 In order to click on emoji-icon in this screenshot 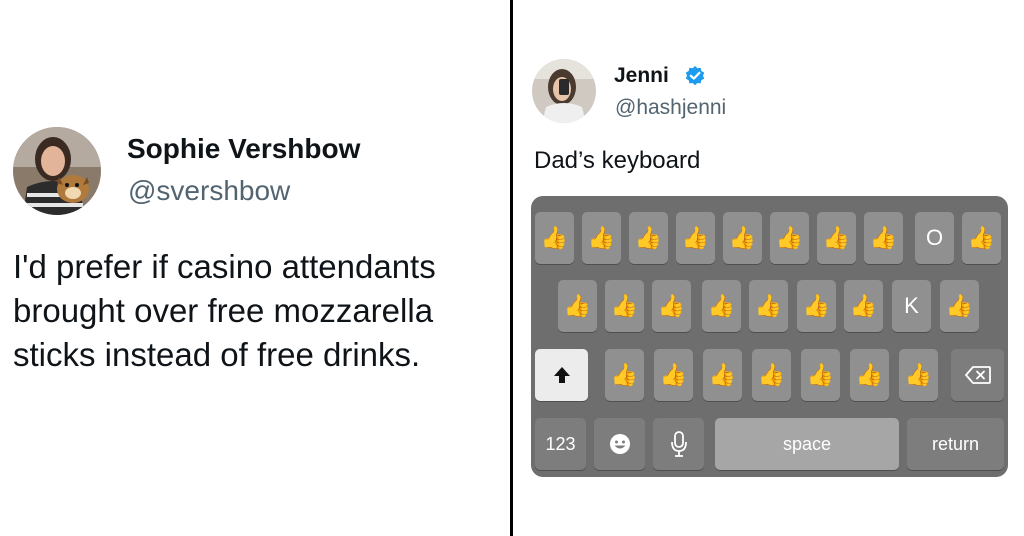, I will do `click(619, 444)`.